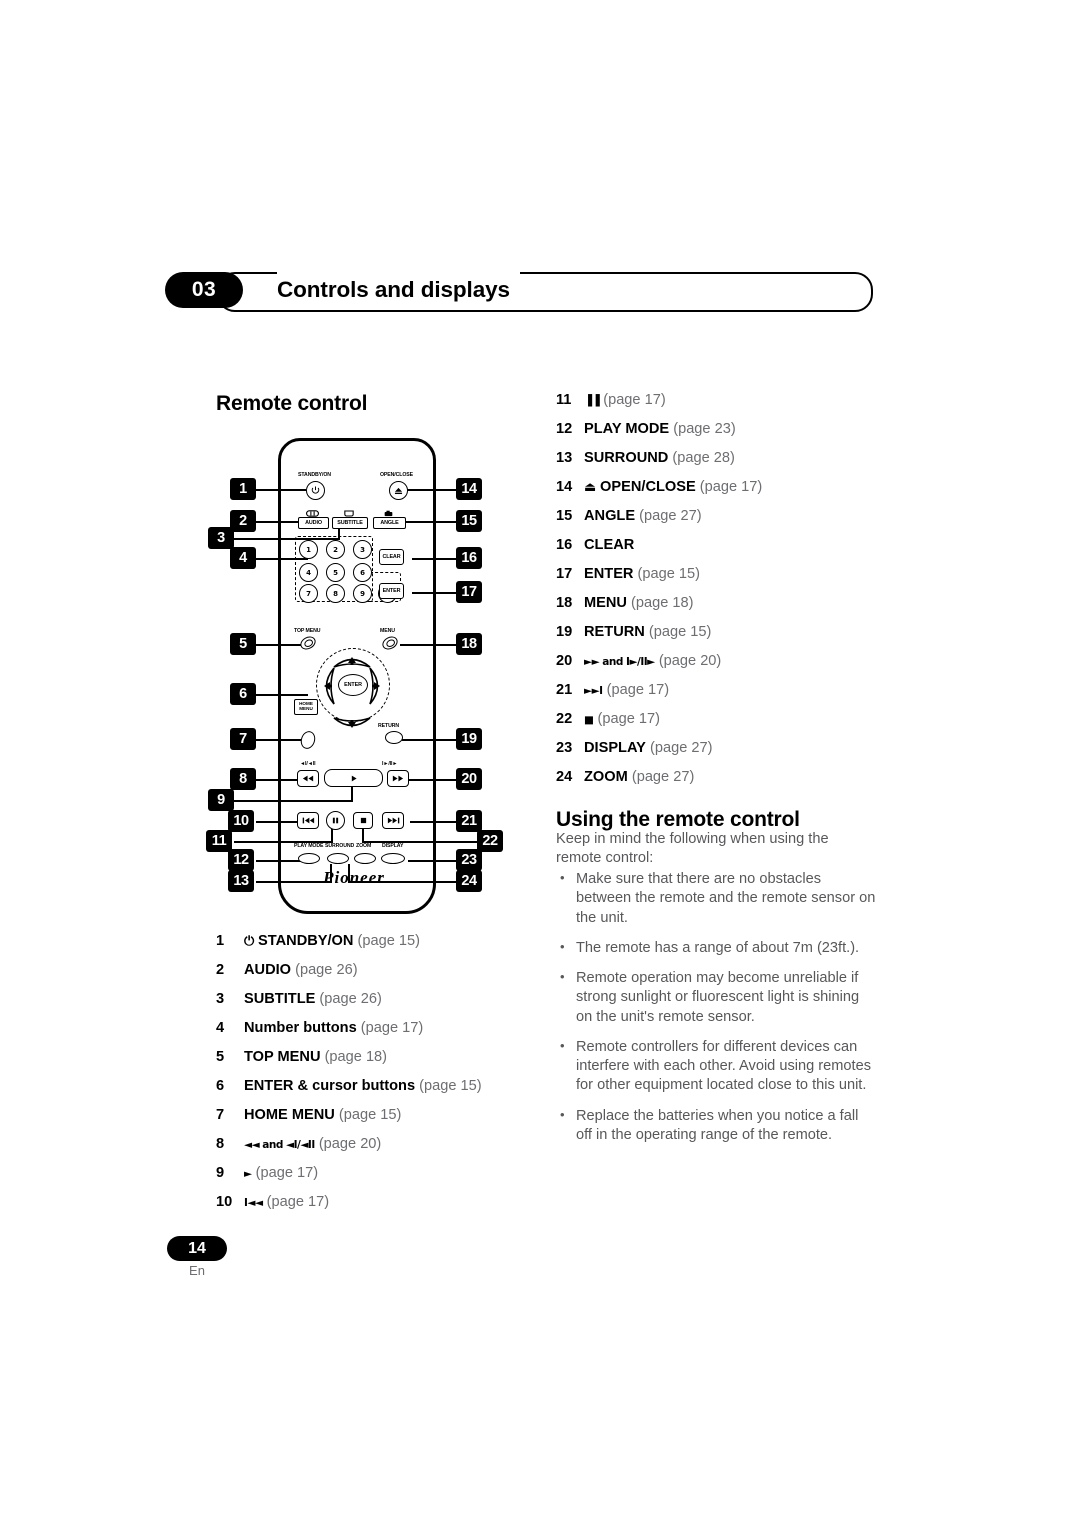 The height and width of the screenshot is (1528, 1080). I want to click on numpad-7: 7, so click(308, 593).